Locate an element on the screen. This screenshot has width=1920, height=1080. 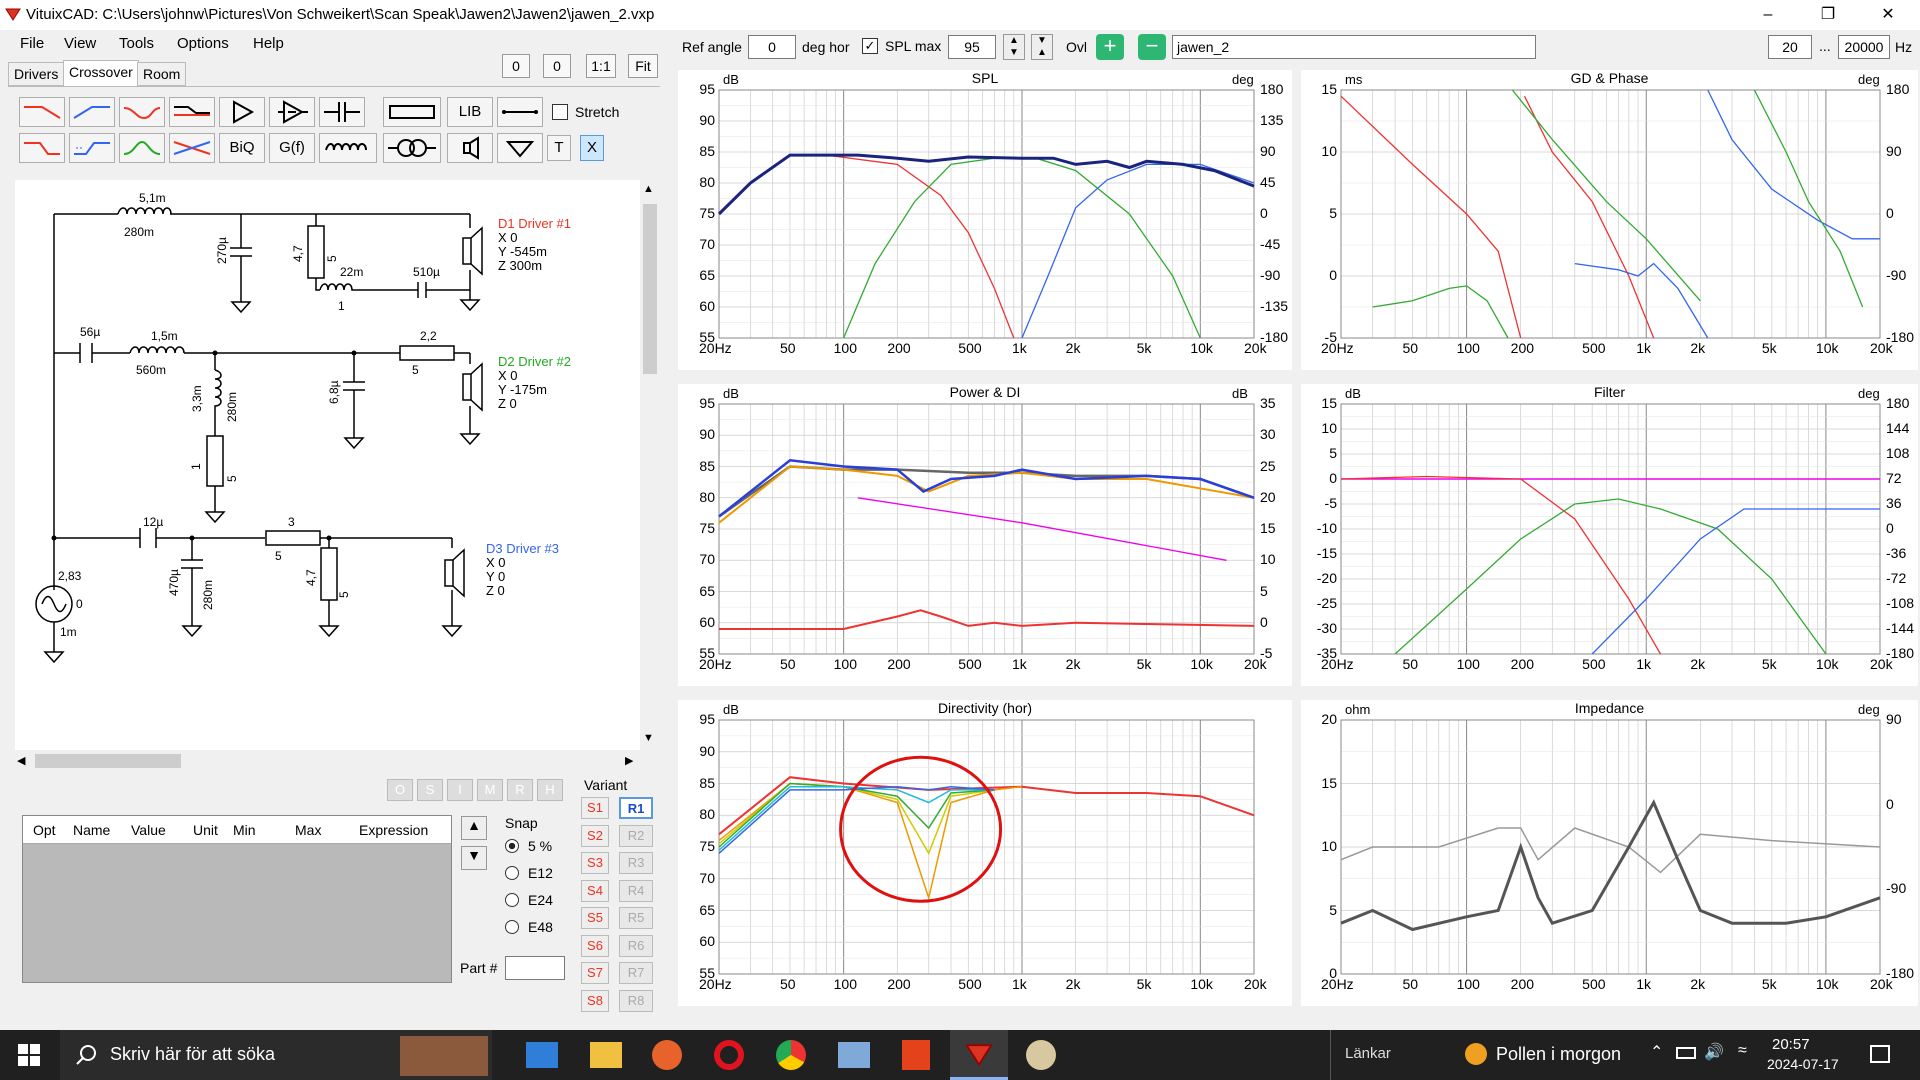
opt-s-button: S is located at coordinates (430, 790).